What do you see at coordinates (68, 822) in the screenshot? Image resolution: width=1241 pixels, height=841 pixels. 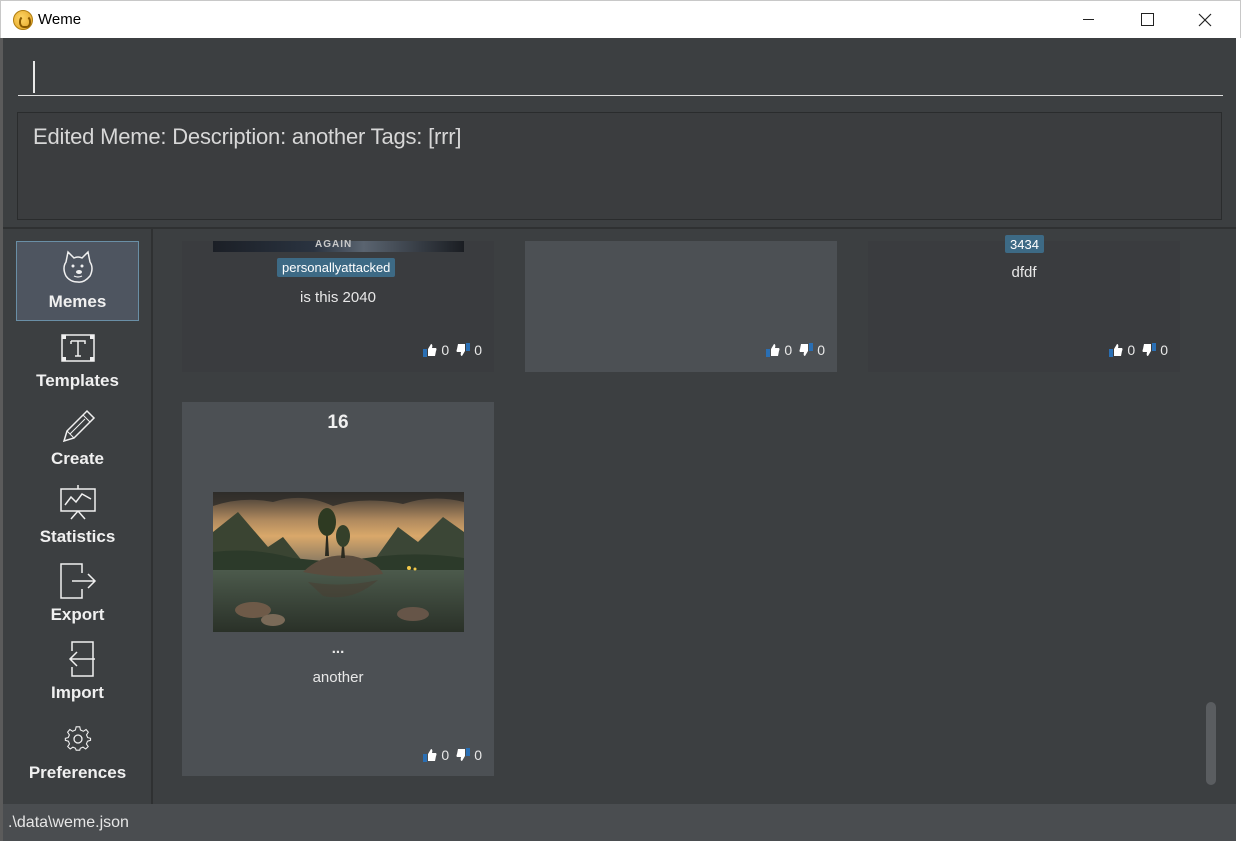 I see `data-file-path: .\data\weme.json` at bounding box center [68, 822].